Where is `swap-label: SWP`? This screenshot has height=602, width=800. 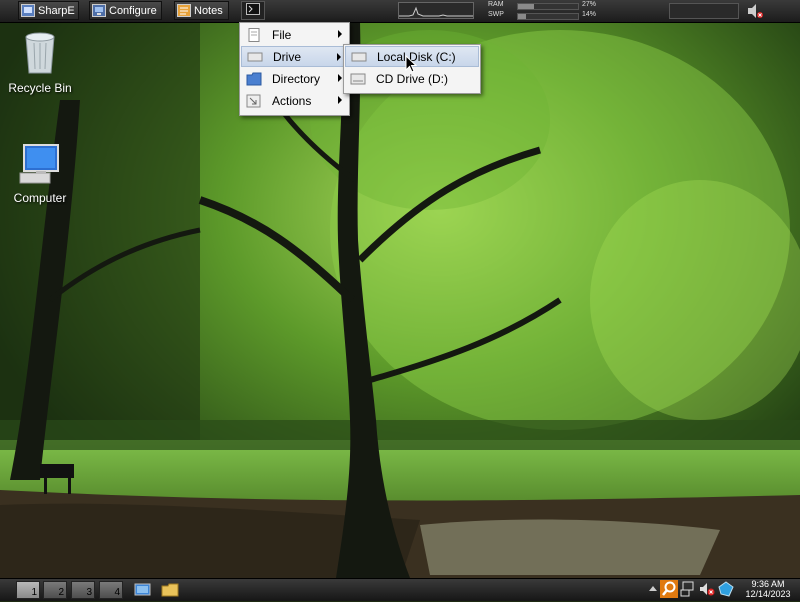
swap-label: SWP is located at coordinates (496, 14).